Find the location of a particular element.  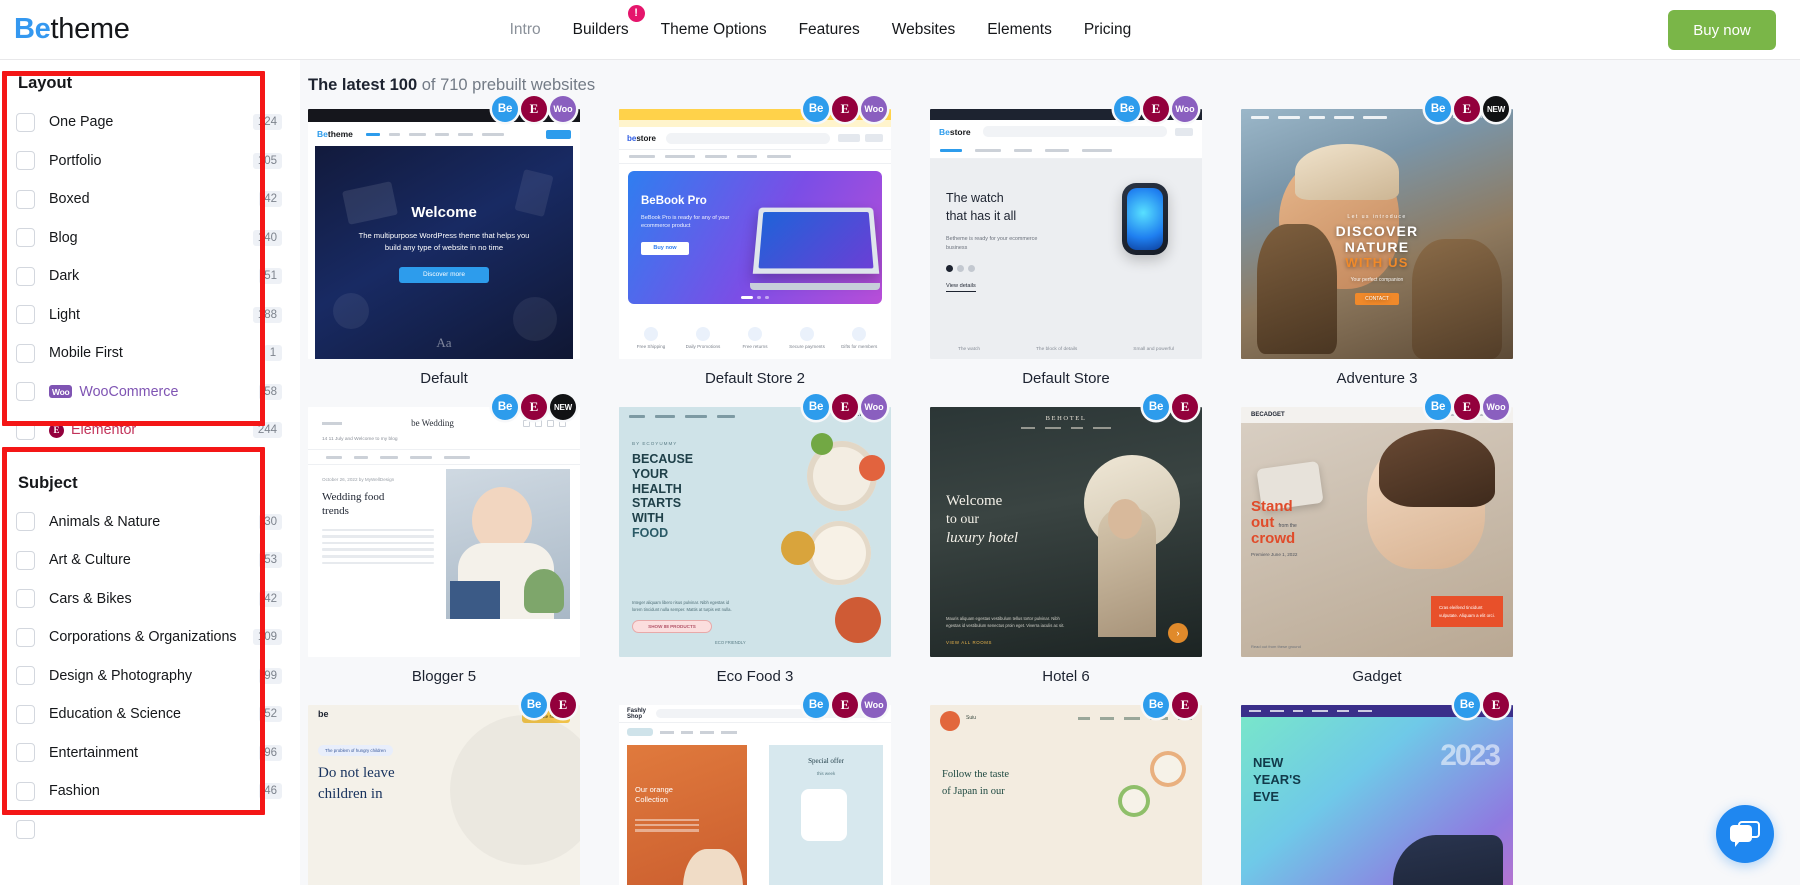

filter-row-art-culture: Art & Culture 53 is located at coordinates (150, 560).